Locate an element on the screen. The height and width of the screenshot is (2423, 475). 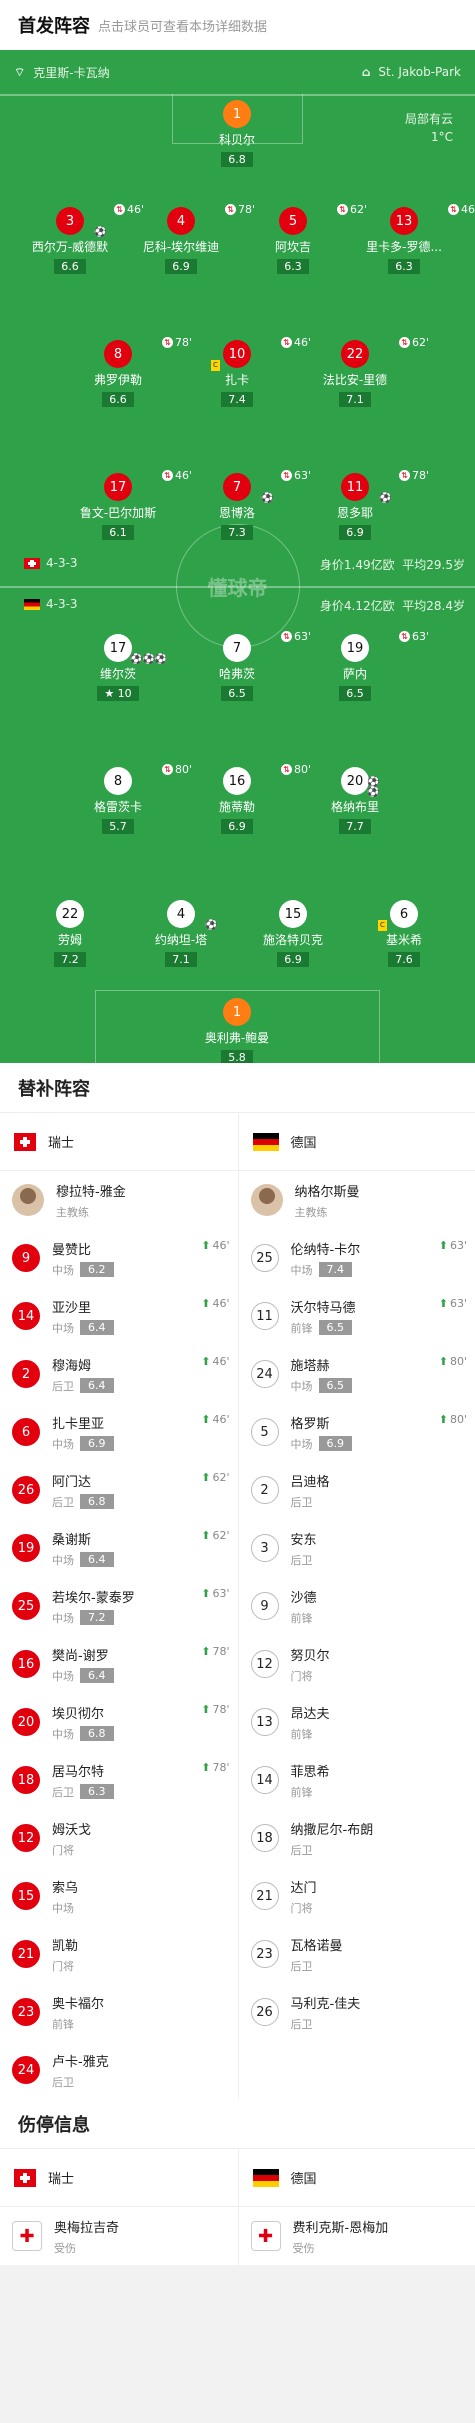
sub-in-icon: ⬆ is located at coordinates (206, 1361).